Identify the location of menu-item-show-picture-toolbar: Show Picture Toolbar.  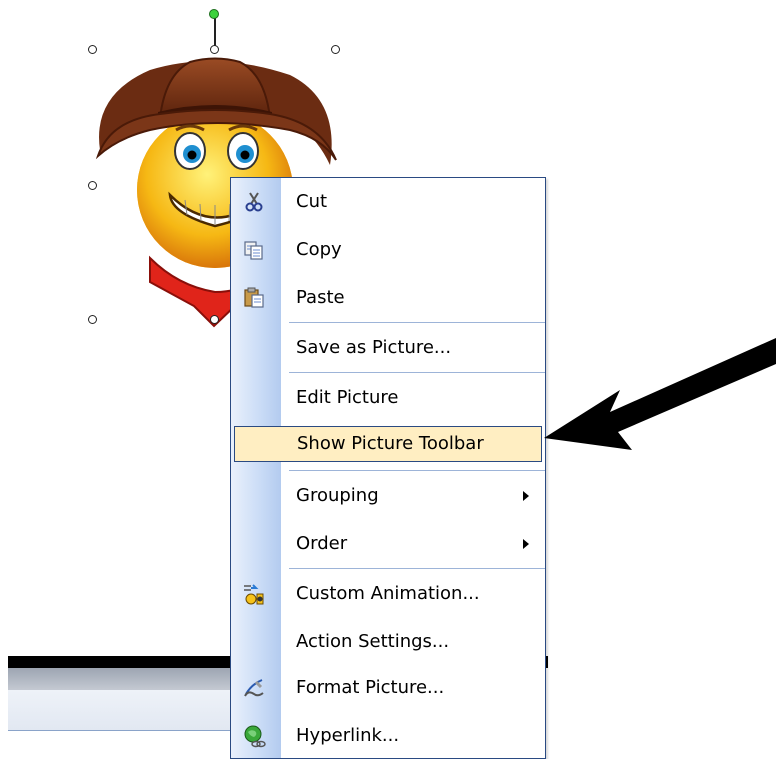
(388, 444).